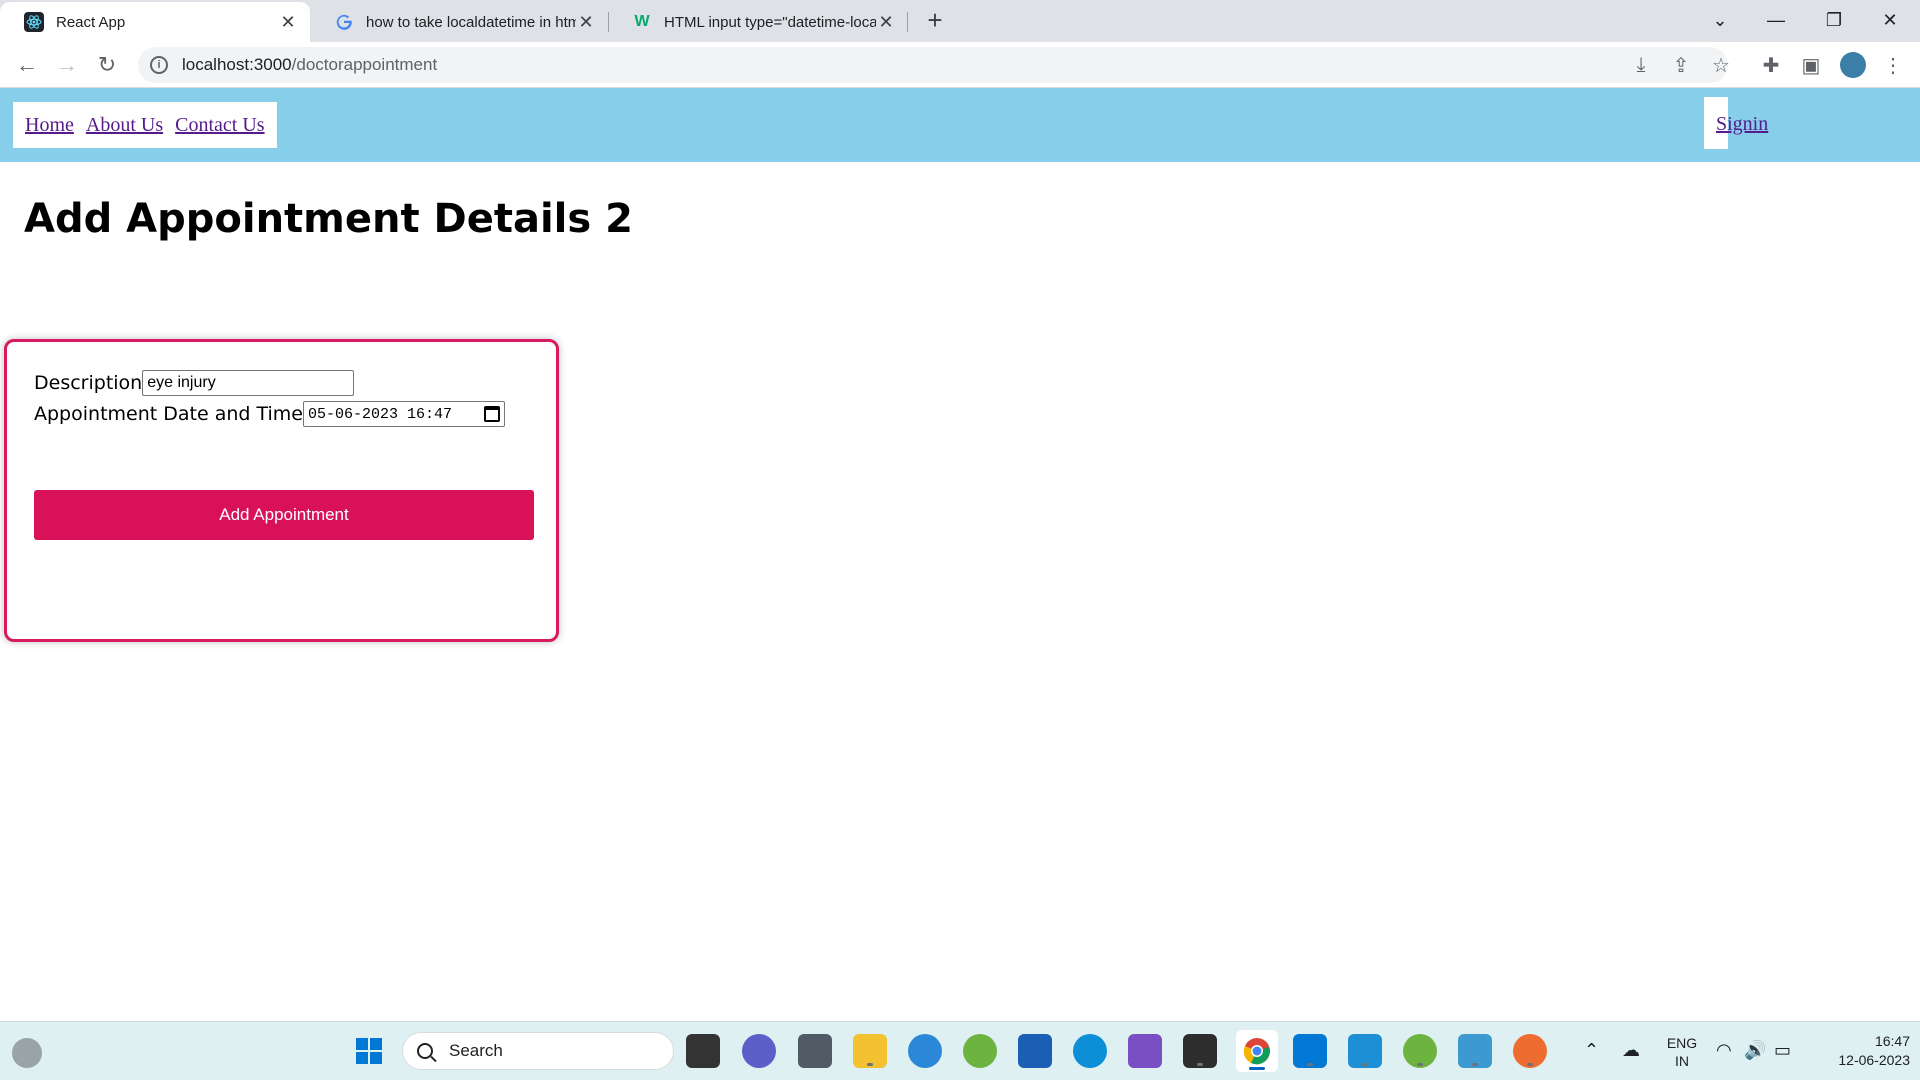 The height and width of the screenshot is (1080, 1920). What do you see at coordinates (471, 22) in the screenshot?
I see `tab-title: how to take localdatetime in htm` at bounding box center [471, 22].